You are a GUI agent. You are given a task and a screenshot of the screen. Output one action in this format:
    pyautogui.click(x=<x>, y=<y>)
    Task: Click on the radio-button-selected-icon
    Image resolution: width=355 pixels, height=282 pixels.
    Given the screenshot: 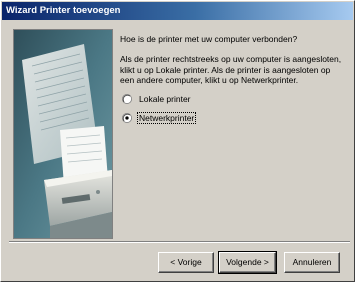 What is the action you would take?
    pyautogui.click(x=127, y=118)
    